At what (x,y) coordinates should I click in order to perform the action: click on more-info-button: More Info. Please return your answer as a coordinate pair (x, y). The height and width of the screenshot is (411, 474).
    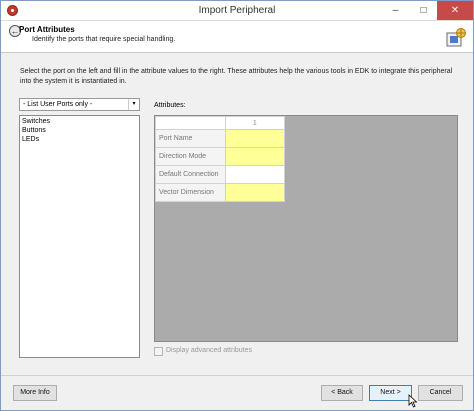
    Looking at the image, I should click on (35, 393).